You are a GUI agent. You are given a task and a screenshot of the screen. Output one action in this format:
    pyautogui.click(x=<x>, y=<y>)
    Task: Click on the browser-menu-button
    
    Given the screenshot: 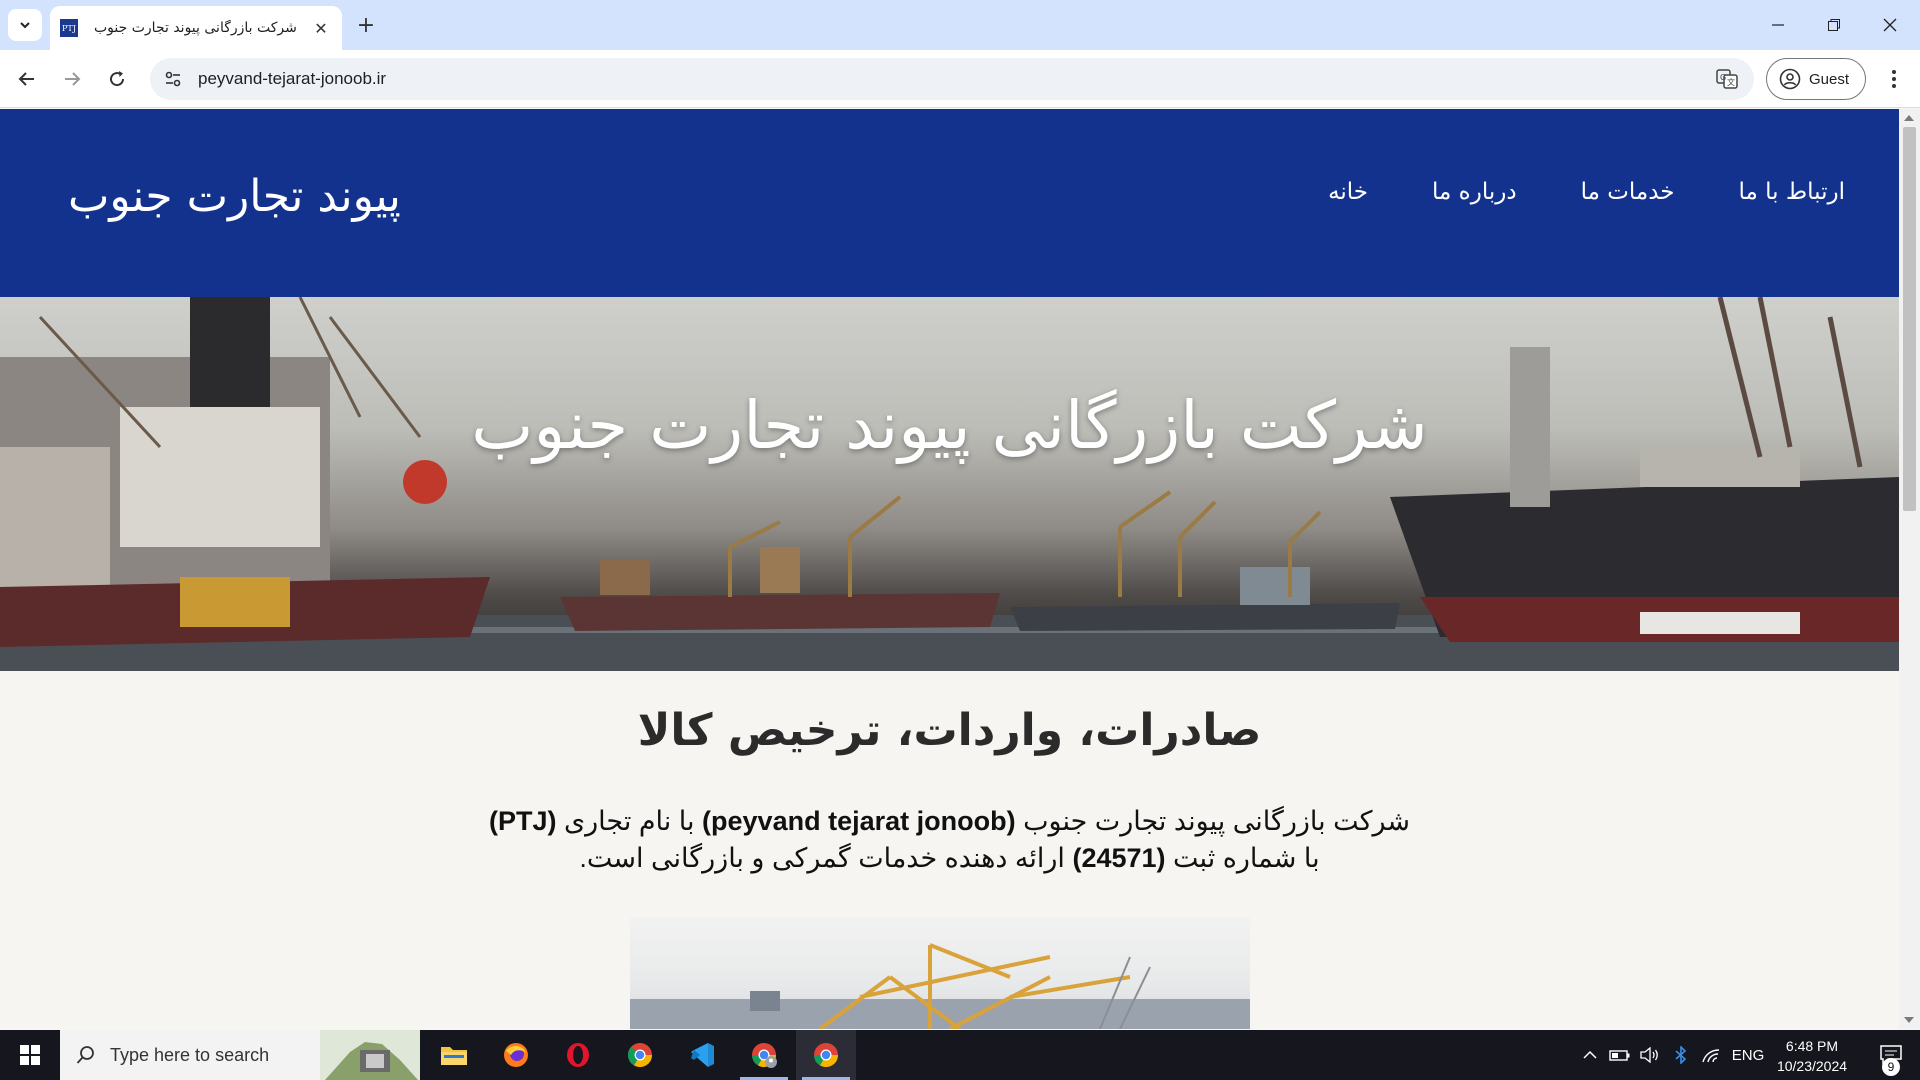 What is the action you would take?
    pyautogui.click(x=1894, y=79)
    